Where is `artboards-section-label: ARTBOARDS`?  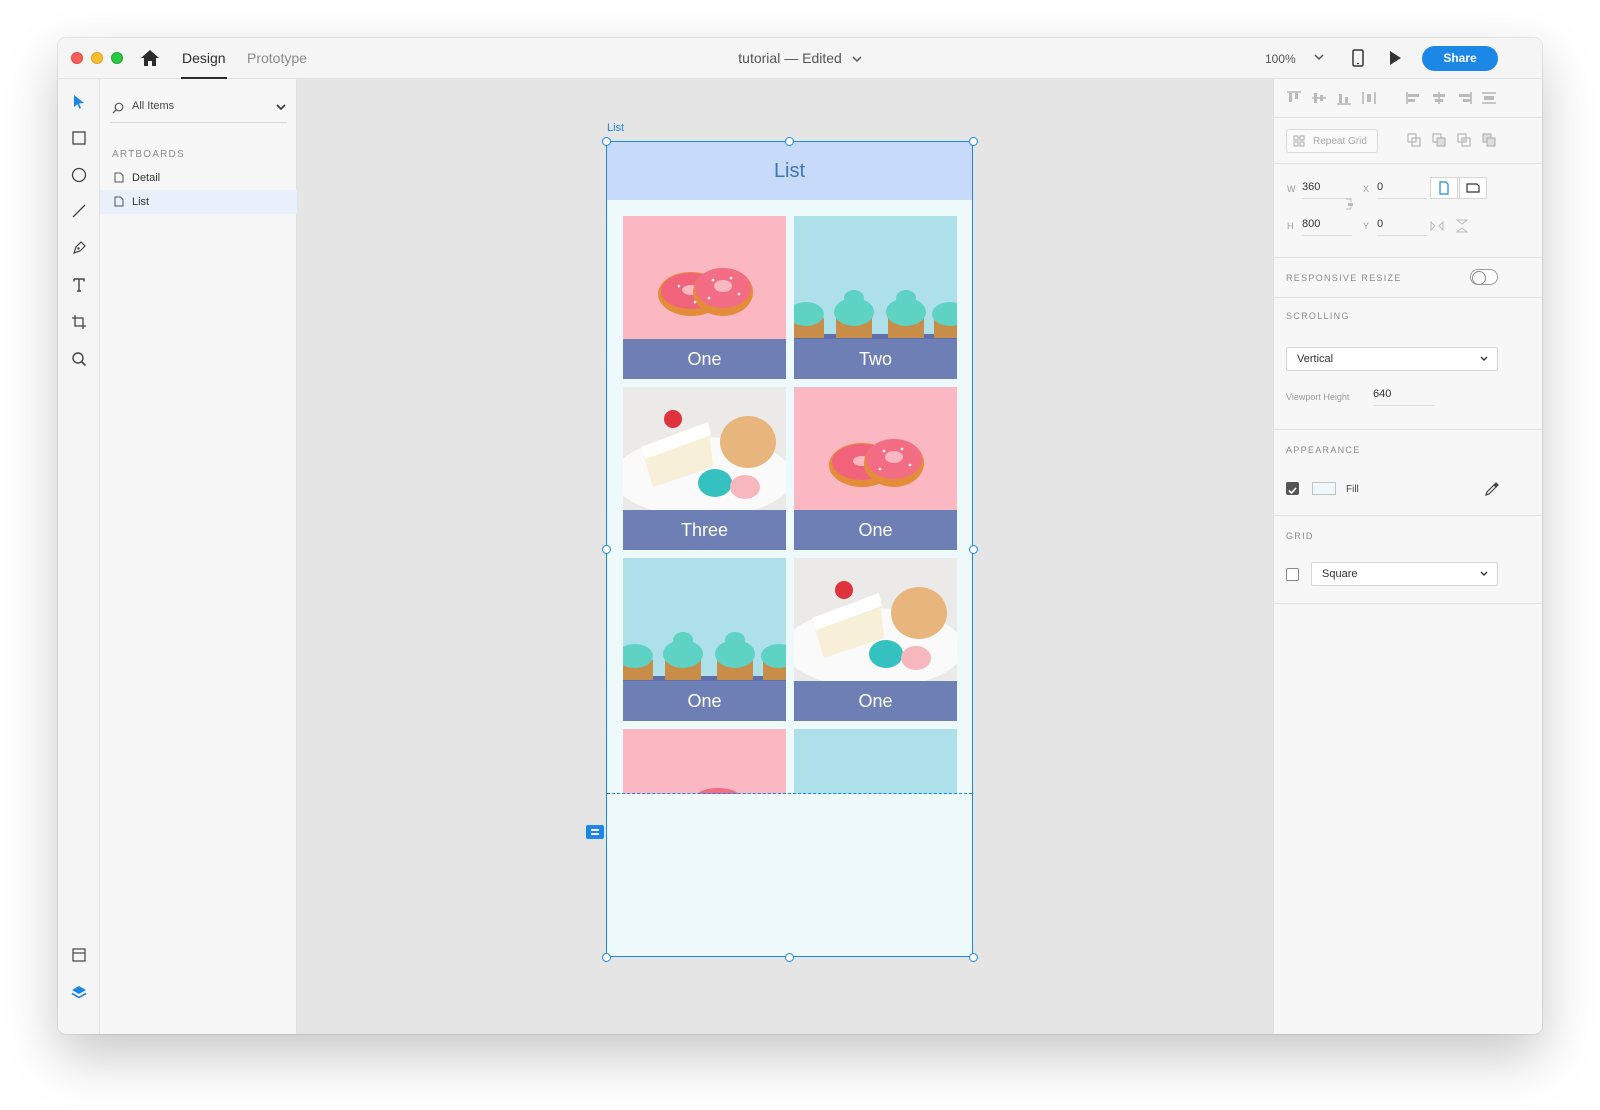
artboards-section-label: ARTBOARDS is located at coordinates (148, 154).